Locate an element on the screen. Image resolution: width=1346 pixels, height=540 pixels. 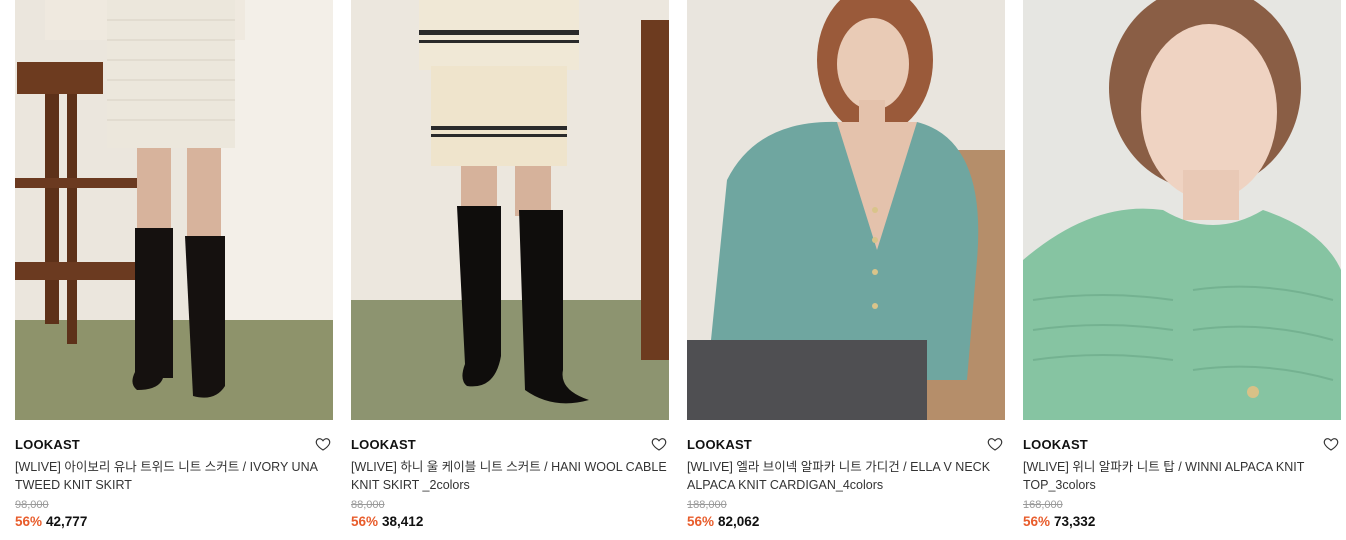
original-price: 88,000 is located at coordinates (368, 505).